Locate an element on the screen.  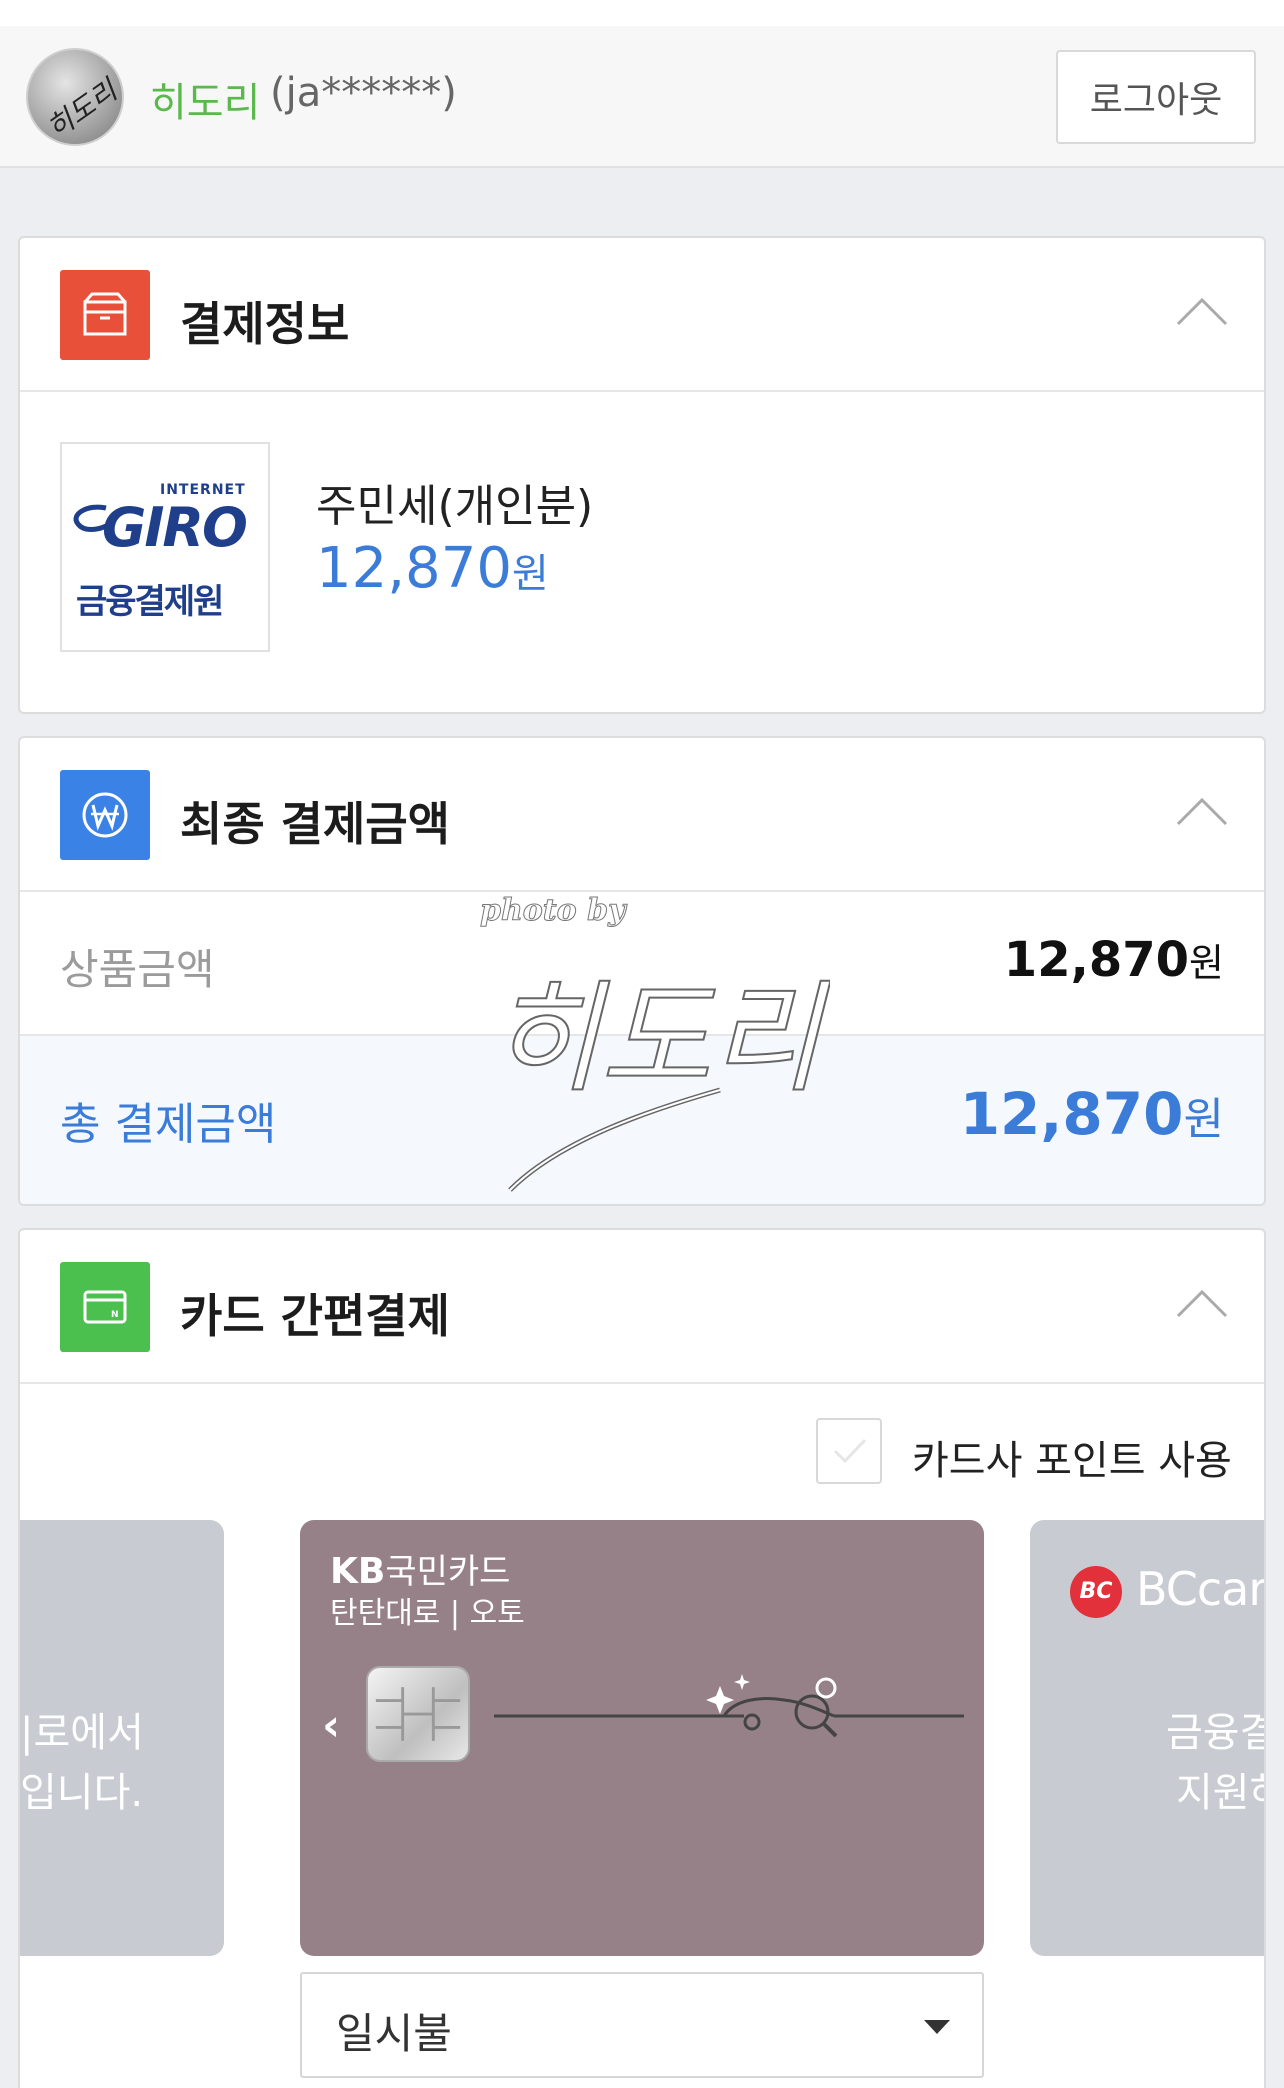
total-amount-number: 12,870 is located at coordinates (1071, 1114).